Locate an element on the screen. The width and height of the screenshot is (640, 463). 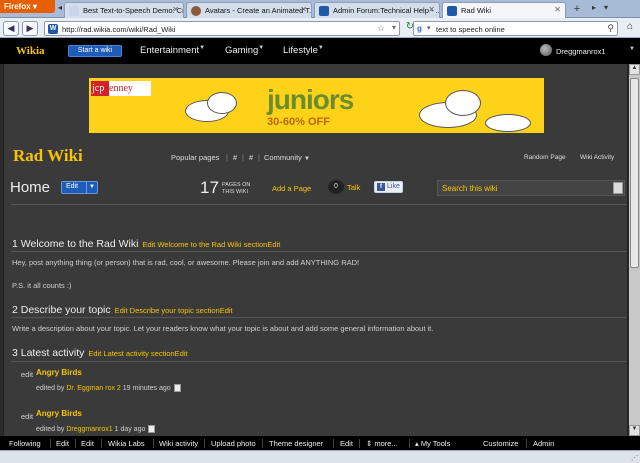
random-page-link: Random Page is located at coordinates (545, 157).